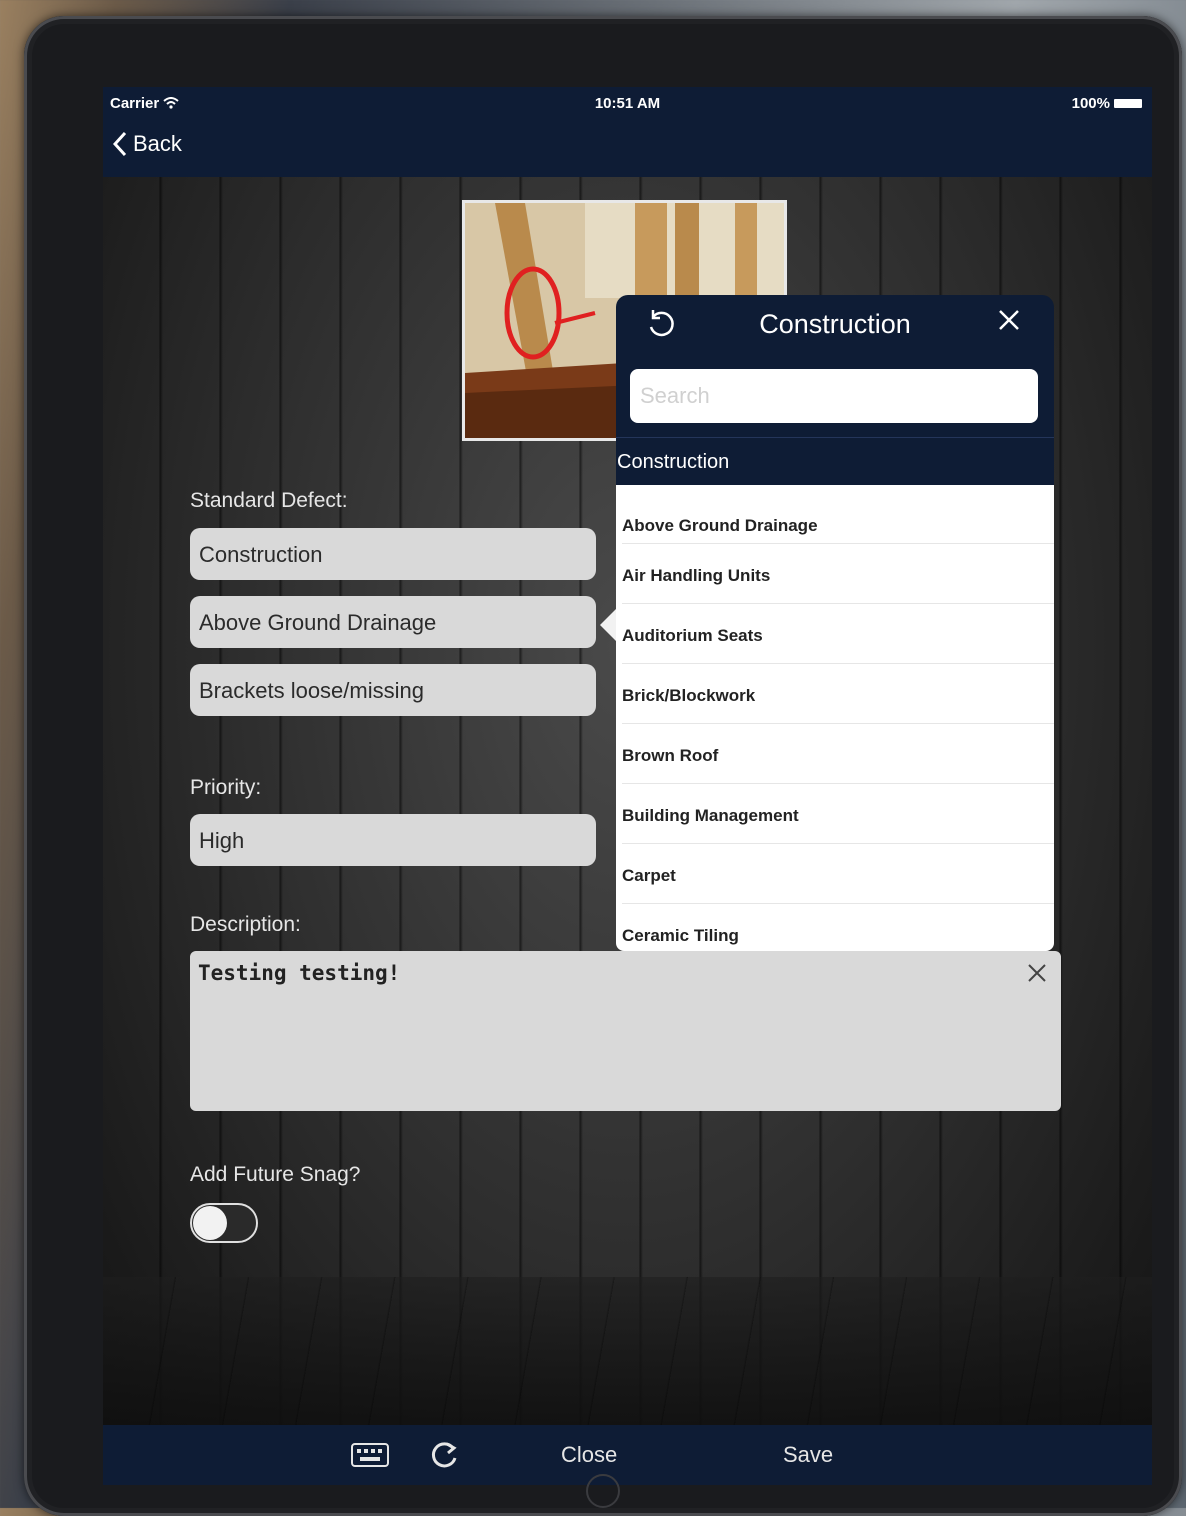  I want to click on description-input: Testing testing!, so click(625, 1031).